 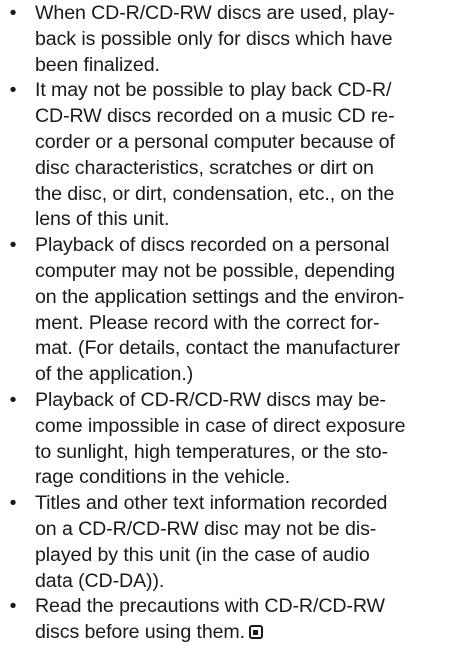 What do you see at coordinates (102, 219) in the screenshot?
I see `text-line: lens of this unit.` at bounding box center [102, 219].